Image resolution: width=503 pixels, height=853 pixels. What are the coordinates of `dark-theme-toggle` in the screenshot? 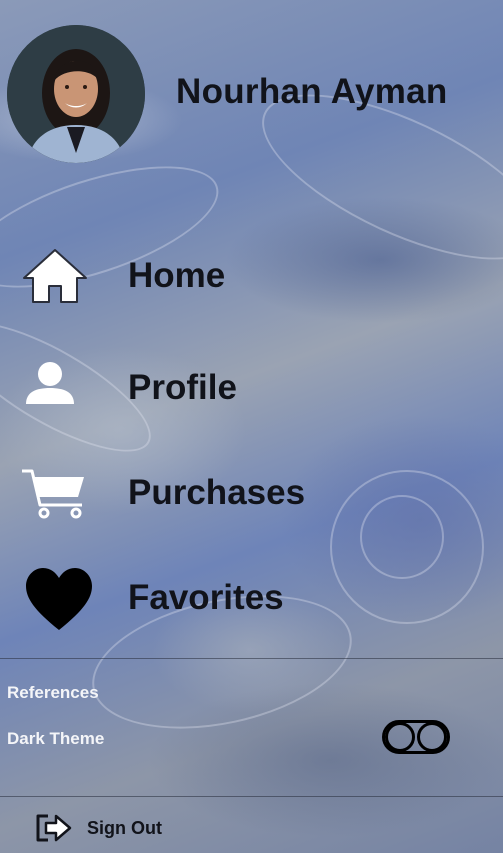 It's located at (416, 737).